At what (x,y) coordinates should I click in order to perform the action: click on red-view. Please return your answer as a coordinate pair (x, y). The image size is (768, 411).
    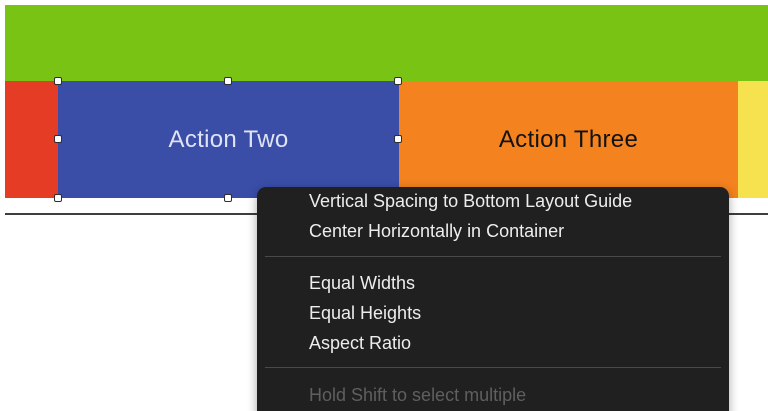
    Looking at the image, I should click on (31, 139).